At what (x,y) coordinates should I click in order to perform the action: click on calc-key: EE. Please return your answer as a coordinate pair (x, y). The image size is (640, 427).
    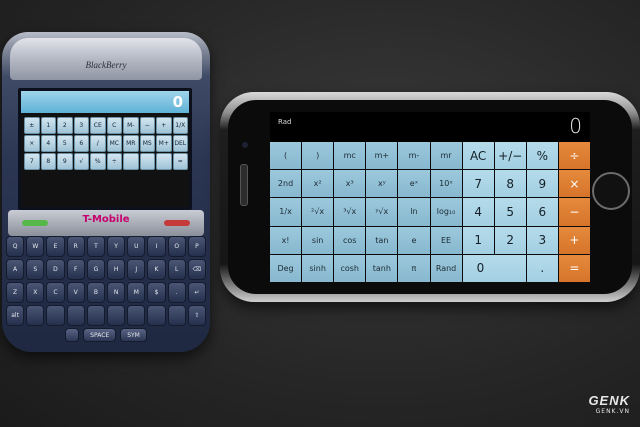
    Looking at the image, I should click on (446, 240).